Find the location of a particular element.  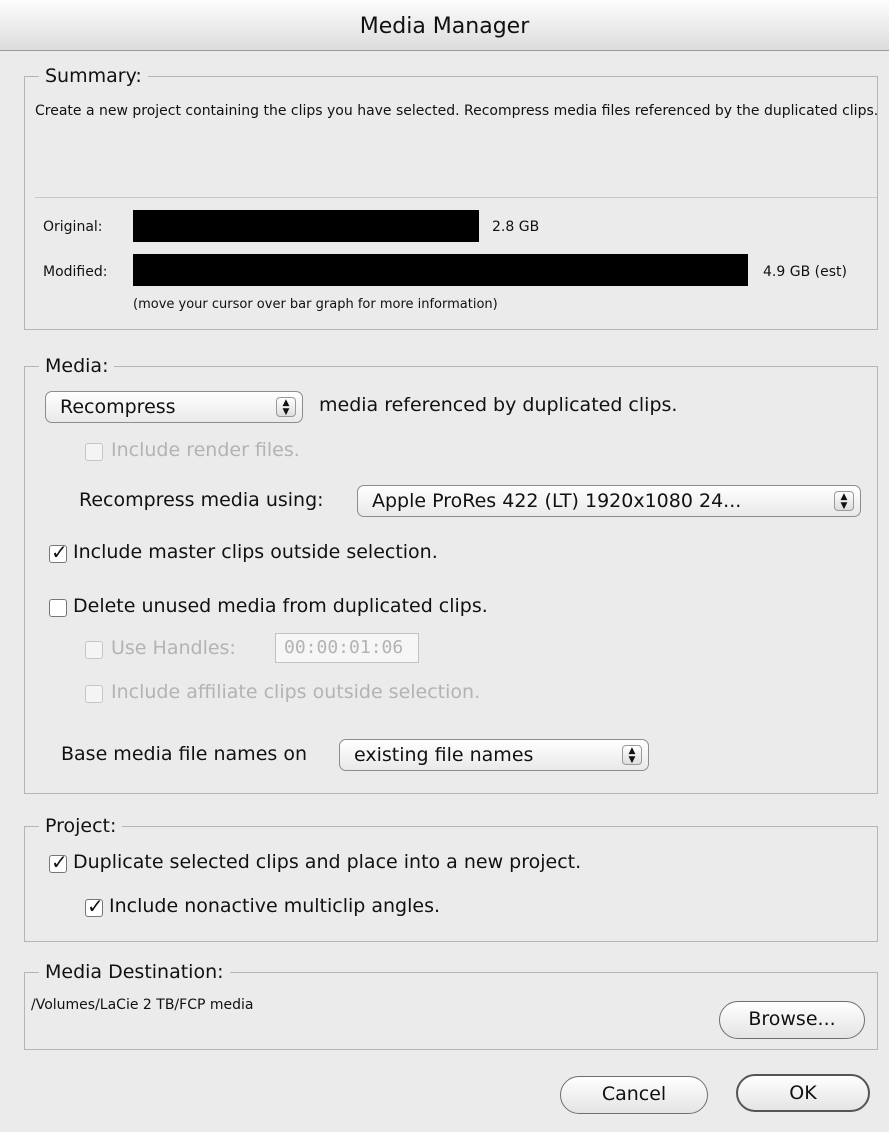

recompress-using-label: Recompress media using: is located at coordinates (201, 500).